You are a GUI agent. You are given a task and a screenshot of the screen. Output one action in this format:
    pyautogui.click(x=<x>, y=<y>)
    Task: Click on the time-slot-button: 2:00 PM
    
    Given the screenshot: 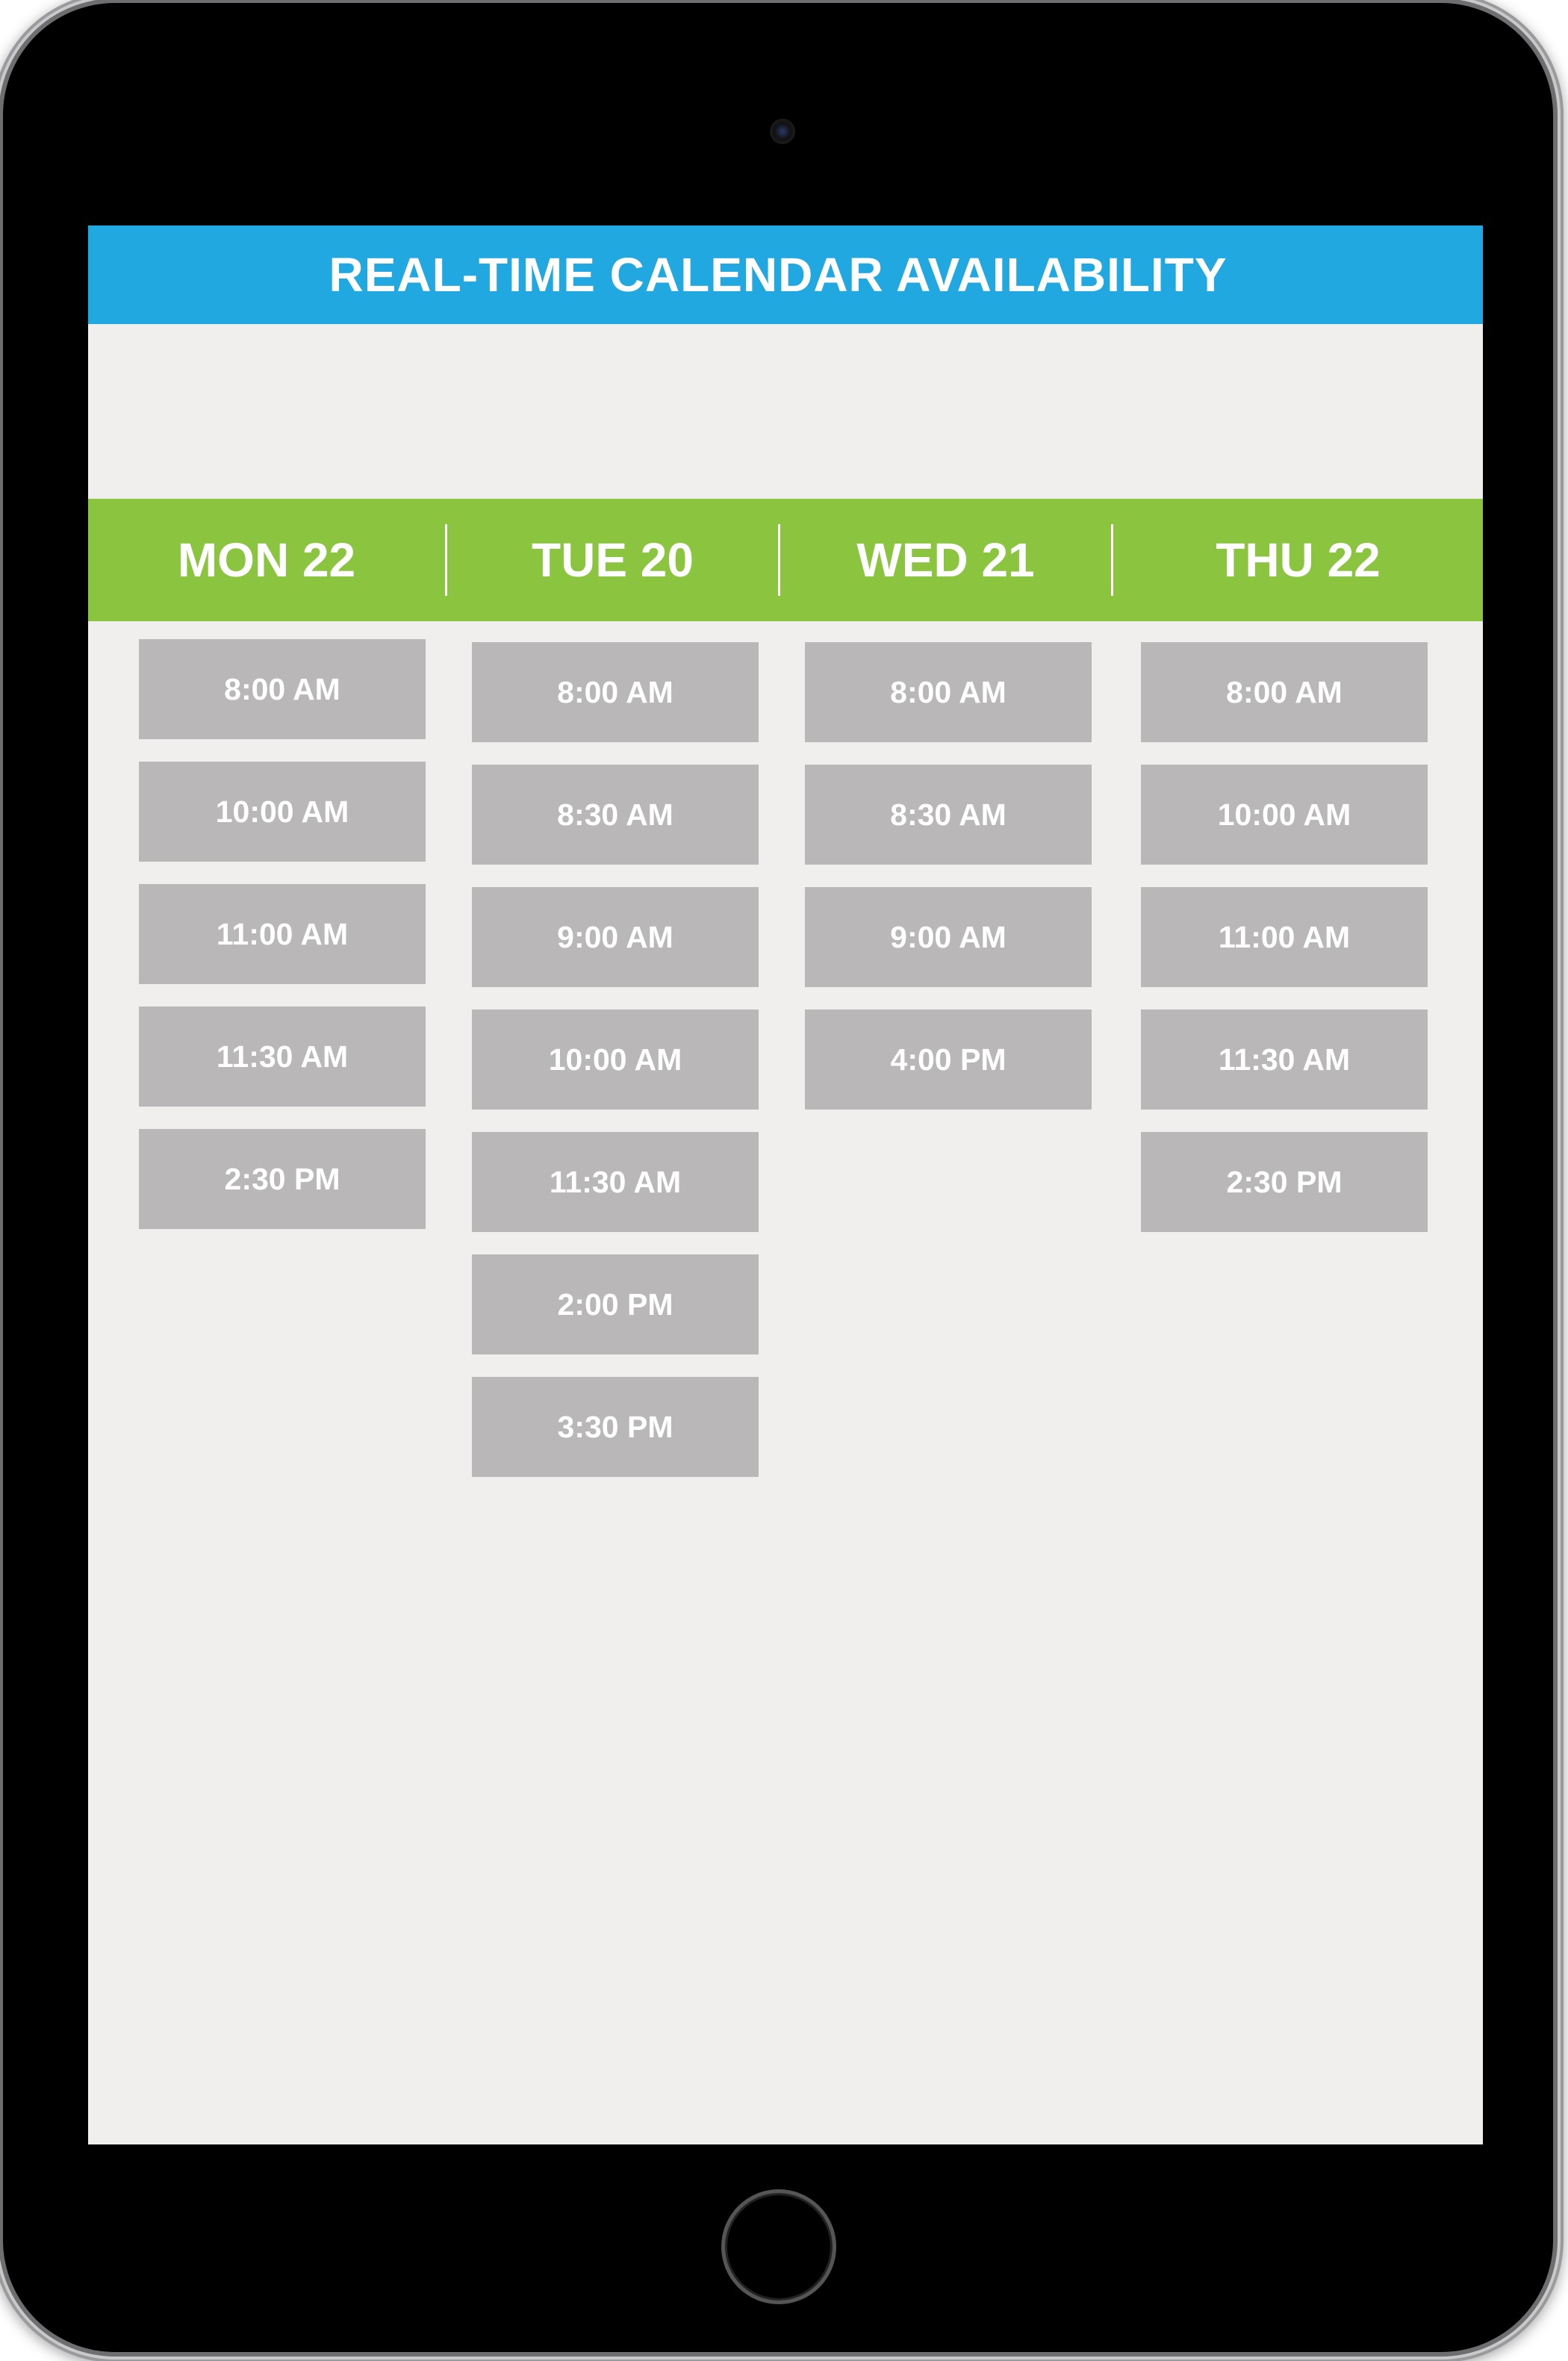 What is the action you would take?
    pyautogui.click(x=615, y=1304)
    